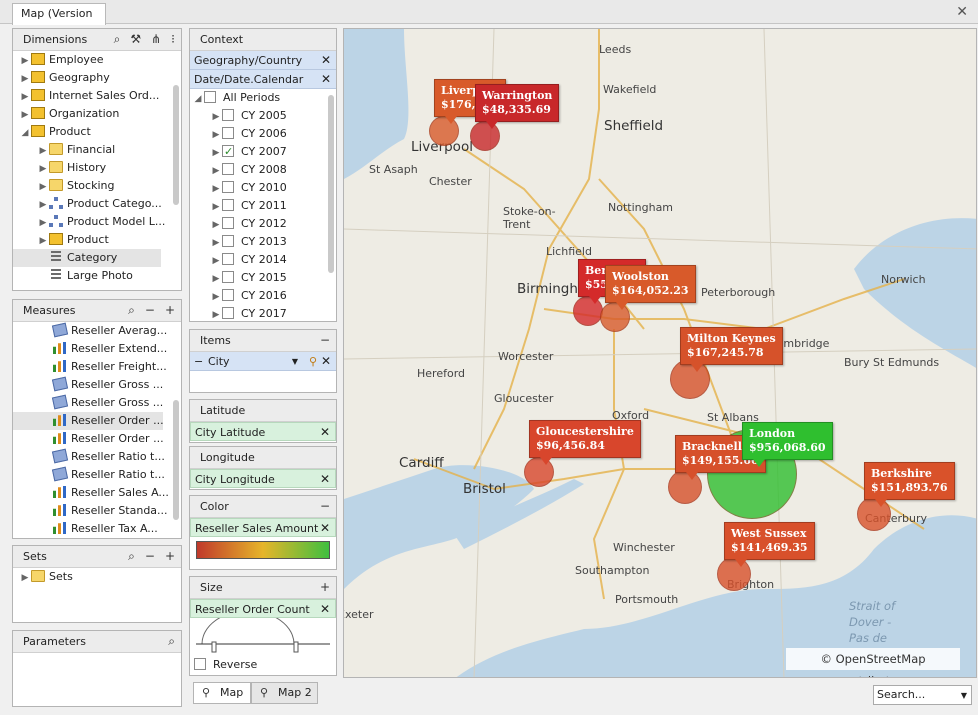 This screenshot has height=715, width=978. Describe the element at coordinates (325, 506) in the screenshot. I see `minus-icon: −` at that location.